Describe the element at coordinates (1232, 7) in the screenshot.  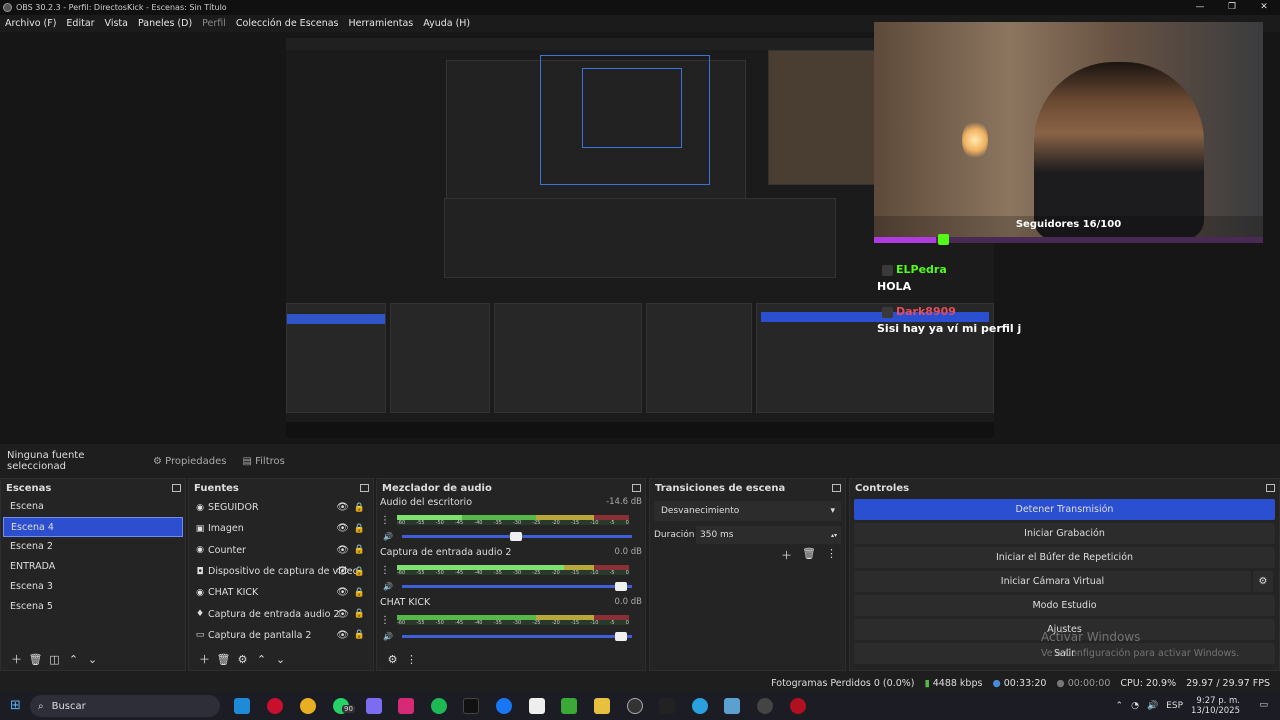
I see `maximize-button: ❐` at that location.